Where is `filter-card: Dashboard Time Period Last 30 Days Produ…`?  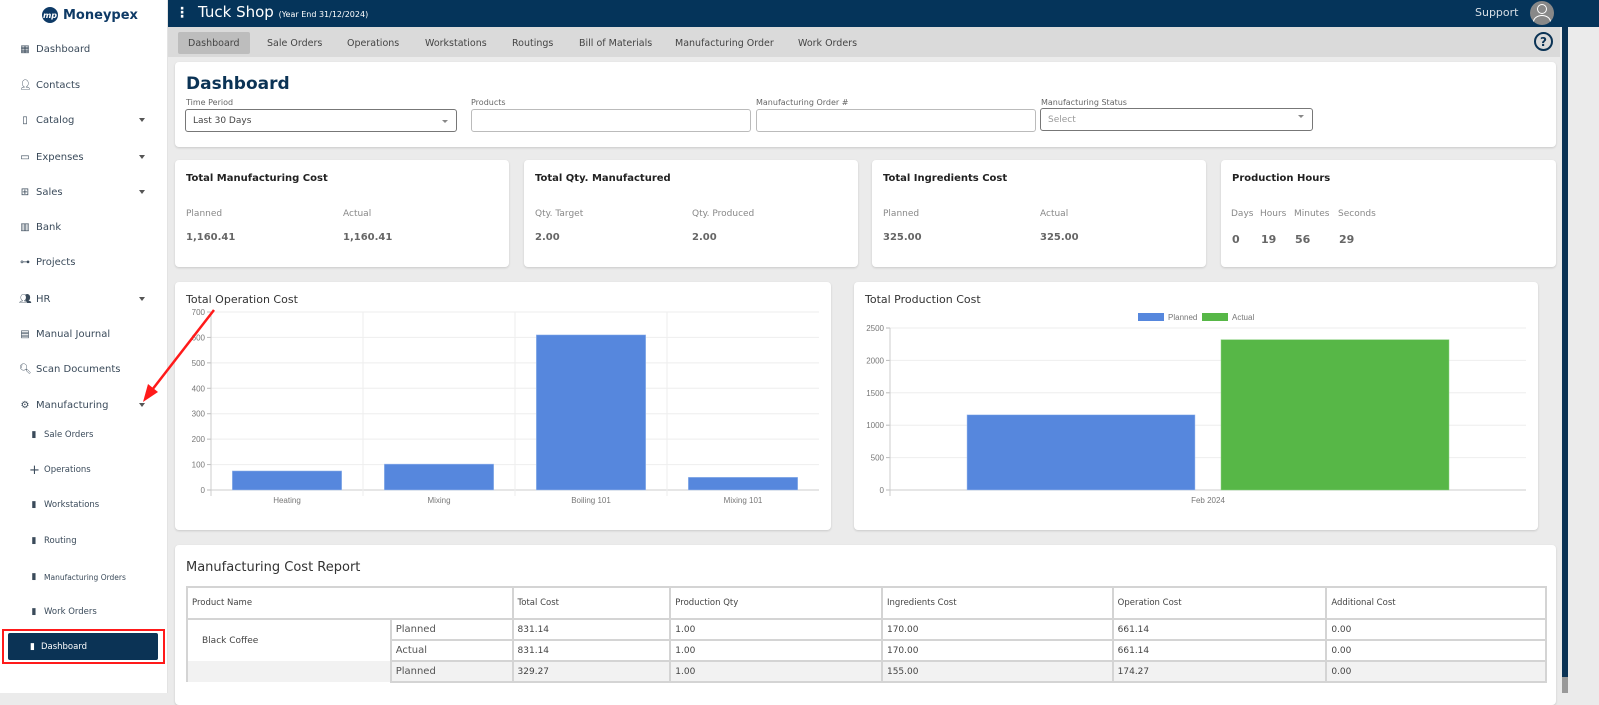 filter-card: Dashboard Time Period Last 30 Days Produ… is located at coordinates (865, 104).